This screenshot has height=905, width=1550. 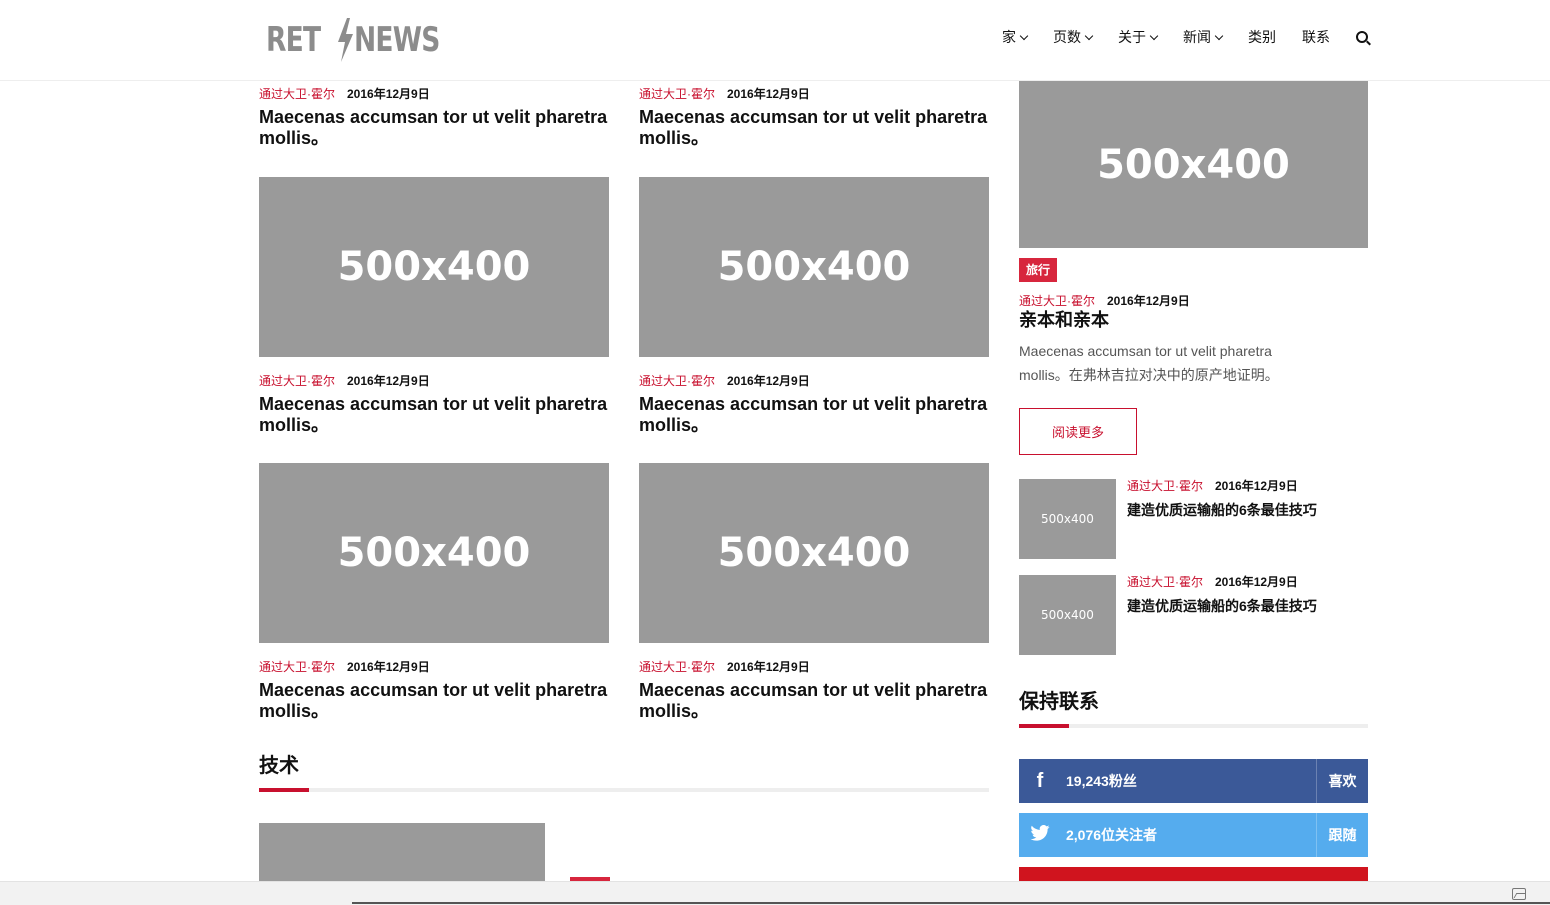 What do you see at coordinates (1519, 894) in the screenshot?
I see `image-icon` at bounding box center [1519, 894].